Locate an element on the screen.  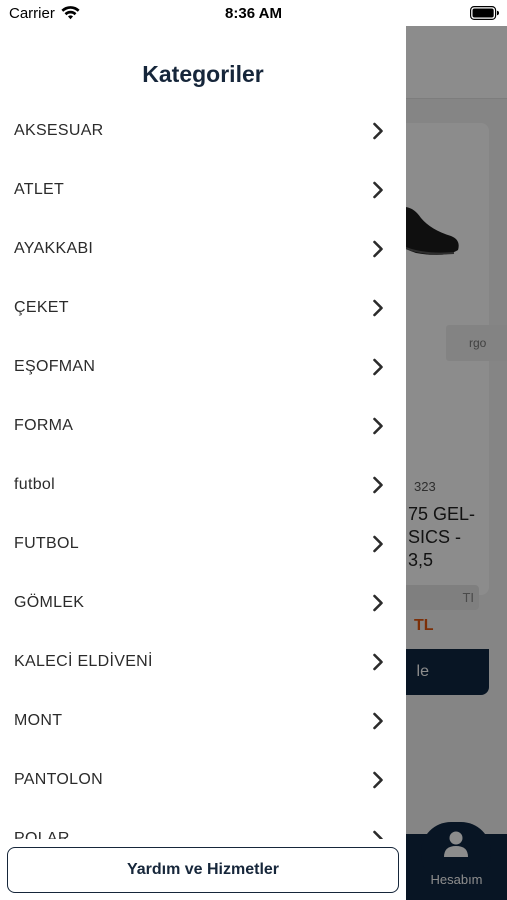
category-label: AYAKKABI is located at coordinates (54, 248).